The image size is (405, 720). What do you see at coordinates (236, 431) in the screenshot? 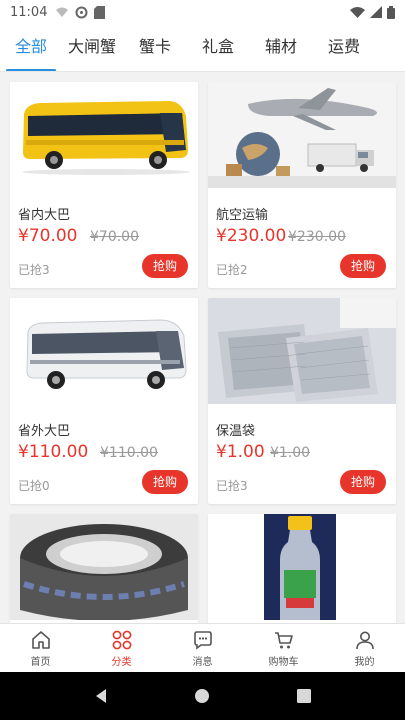
I see `product-name: 保温袋` at bounding box center [236, 431].